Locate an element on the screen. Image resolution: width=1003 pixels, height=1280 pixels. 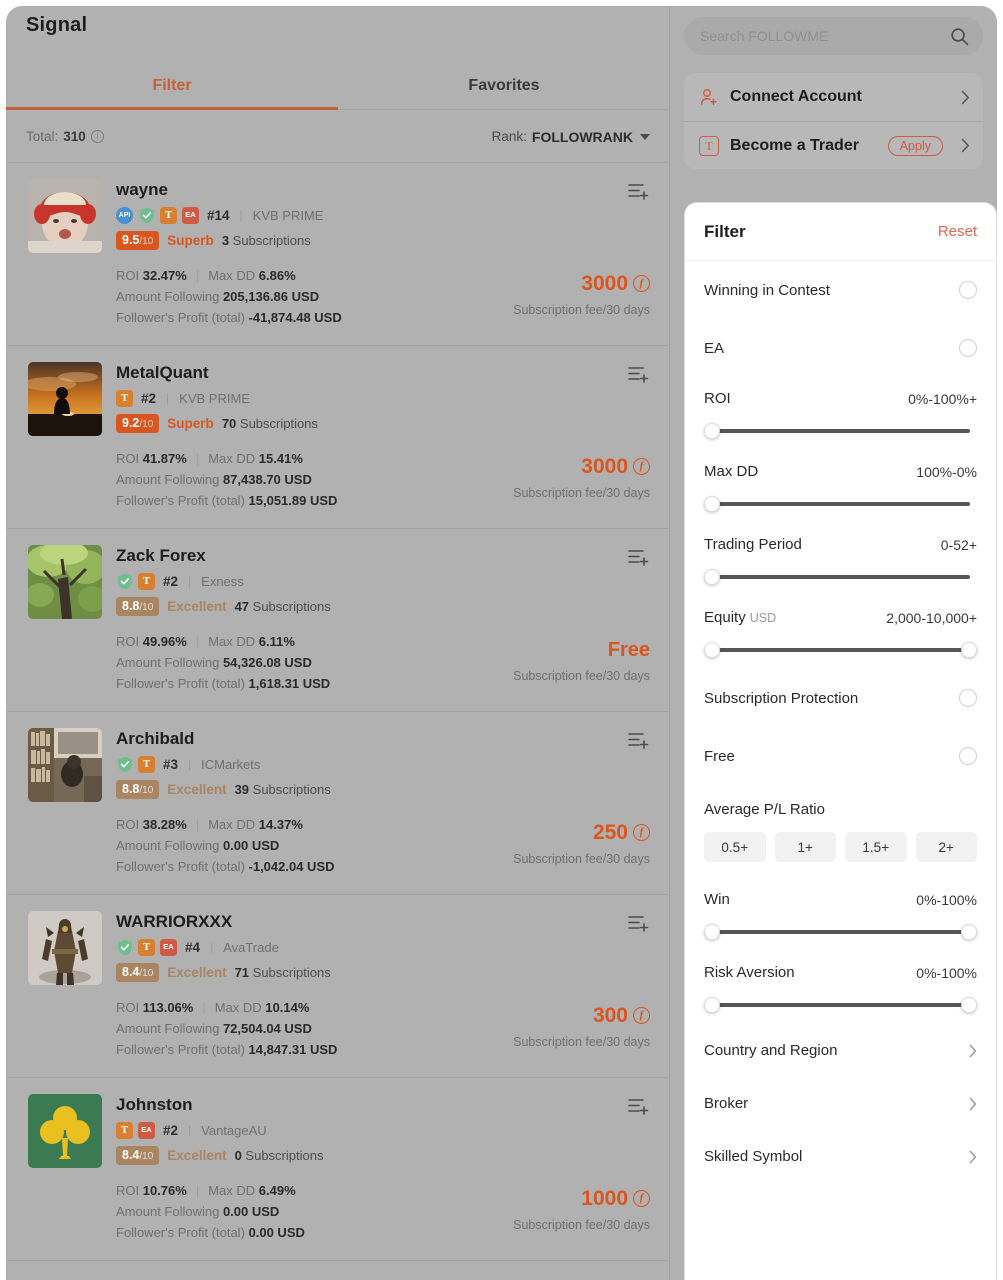
filter-panel-header: Filter Reset is located at coordinates (840, 232).